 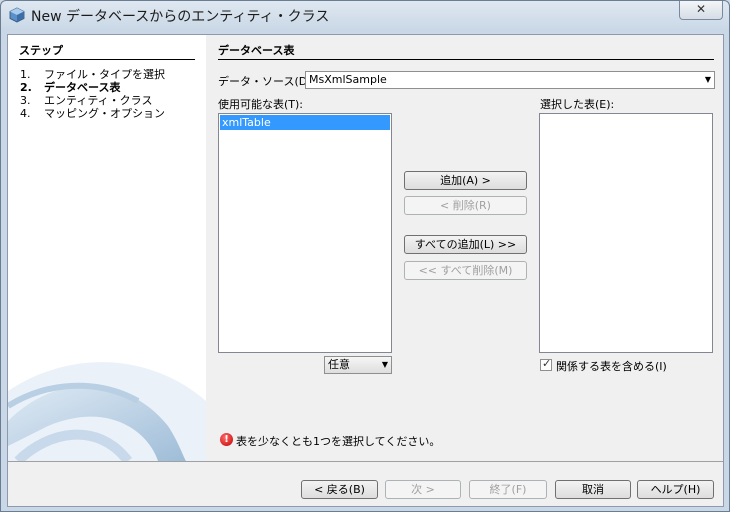 I want to click on help-button: ヘルプ(H), so click(x=675, y=489).